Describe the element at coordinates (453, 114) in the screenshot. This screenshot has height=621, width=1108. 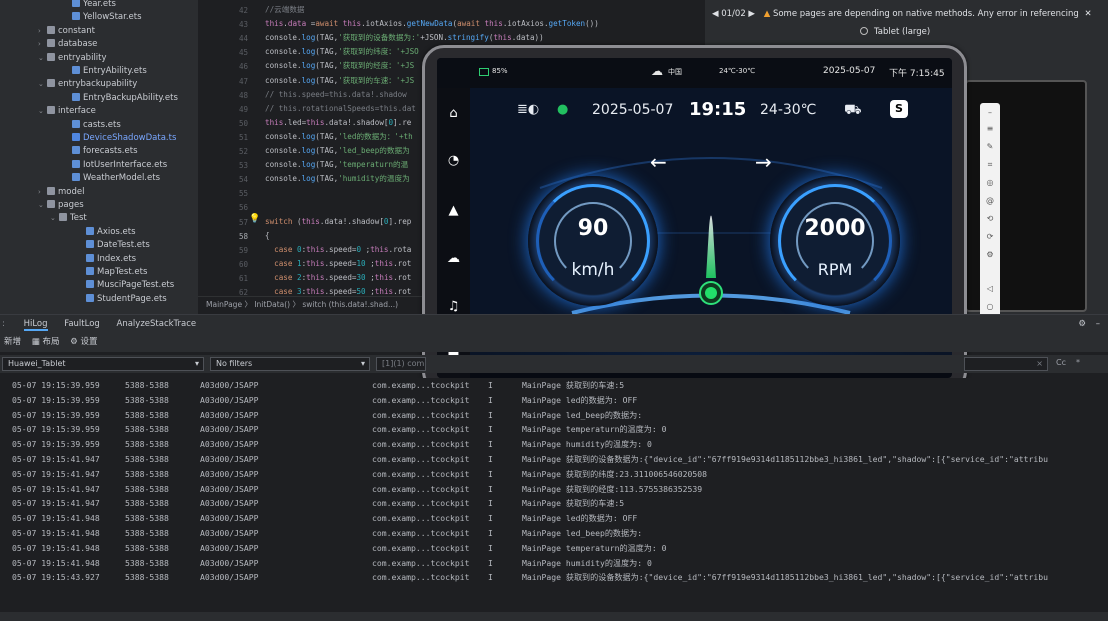
I see `home-icon: ⌂` at that location.